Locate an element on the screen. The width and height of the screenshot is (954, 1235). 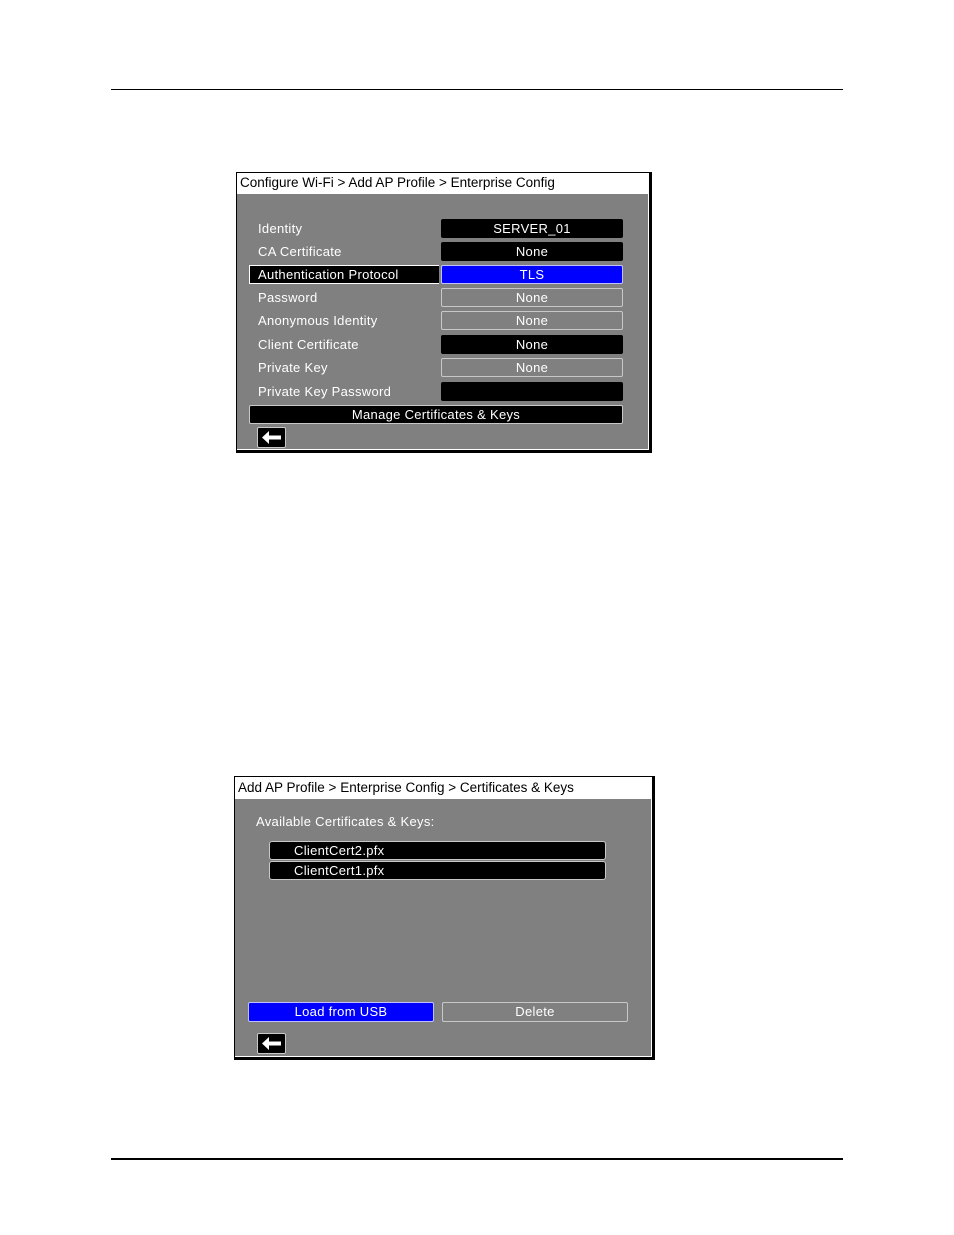
field-row-ca-certificate: CA Certificate None is located at coordinates (436, 251).